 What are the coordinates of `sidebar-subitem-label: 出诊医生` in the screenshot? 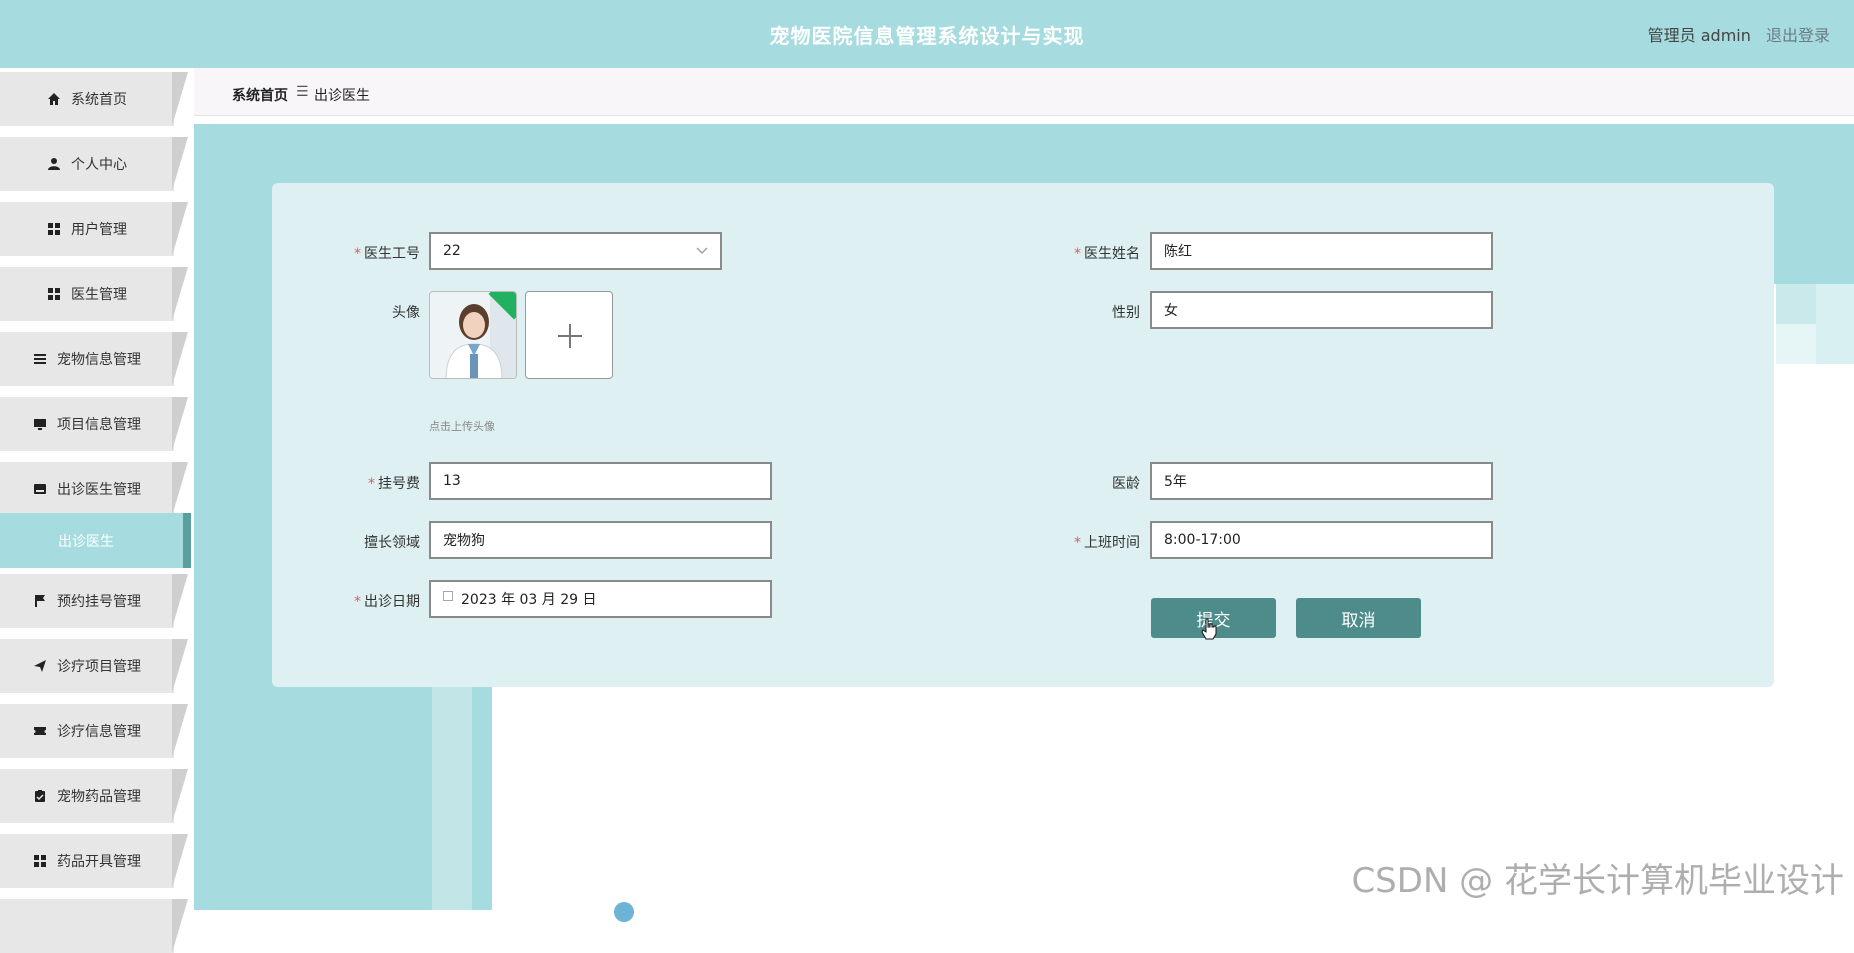 It's located at (86, 541).